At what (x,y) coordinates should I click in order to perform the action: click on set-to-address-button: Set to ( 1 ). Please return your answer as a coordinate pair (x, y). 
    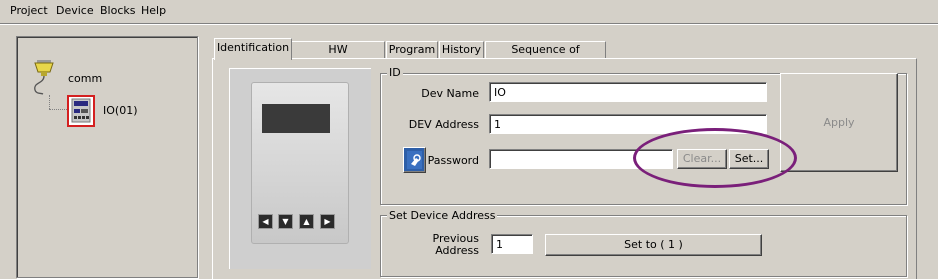
    Looking at the image, I should click on (653, 245).